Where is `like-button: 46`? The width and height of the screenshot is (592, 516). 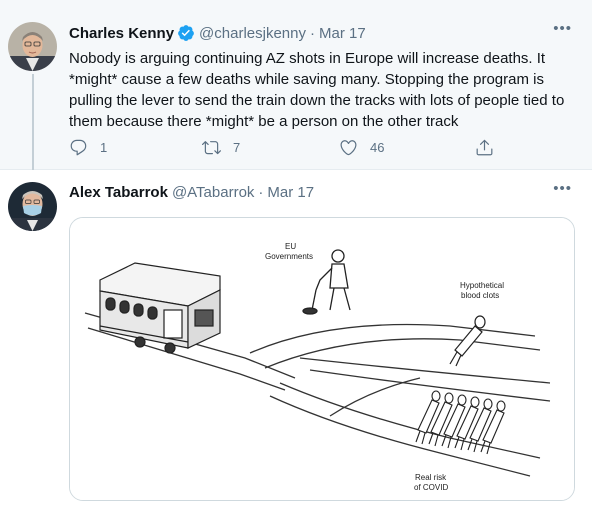
like-button: 46 is located at coordinates (361, 147).